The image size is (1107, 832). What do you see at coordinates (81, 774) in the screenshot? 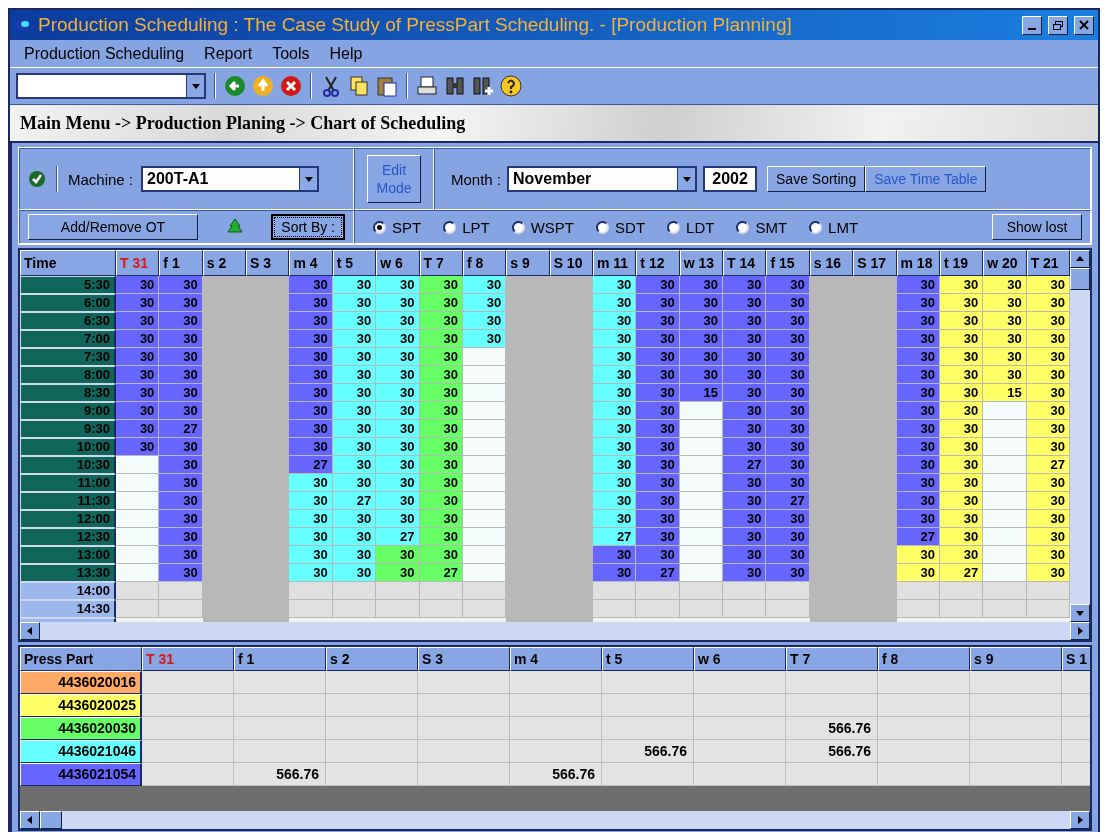
I see `part-number: 4436021054` at bounding box center [81, 774].